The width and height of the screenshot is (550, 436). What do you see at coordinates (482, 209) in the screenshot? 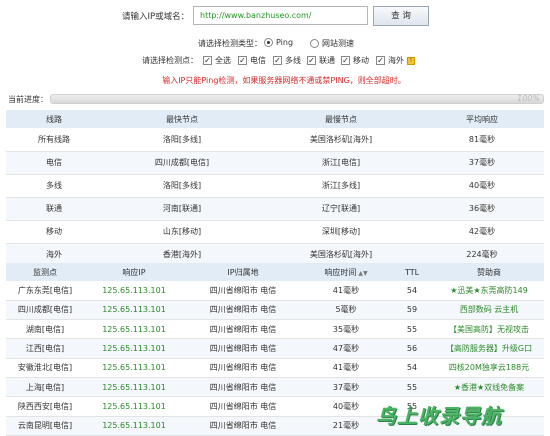
I see `summary-cell-average: 36毫秒` at bounding box center [482, 209].